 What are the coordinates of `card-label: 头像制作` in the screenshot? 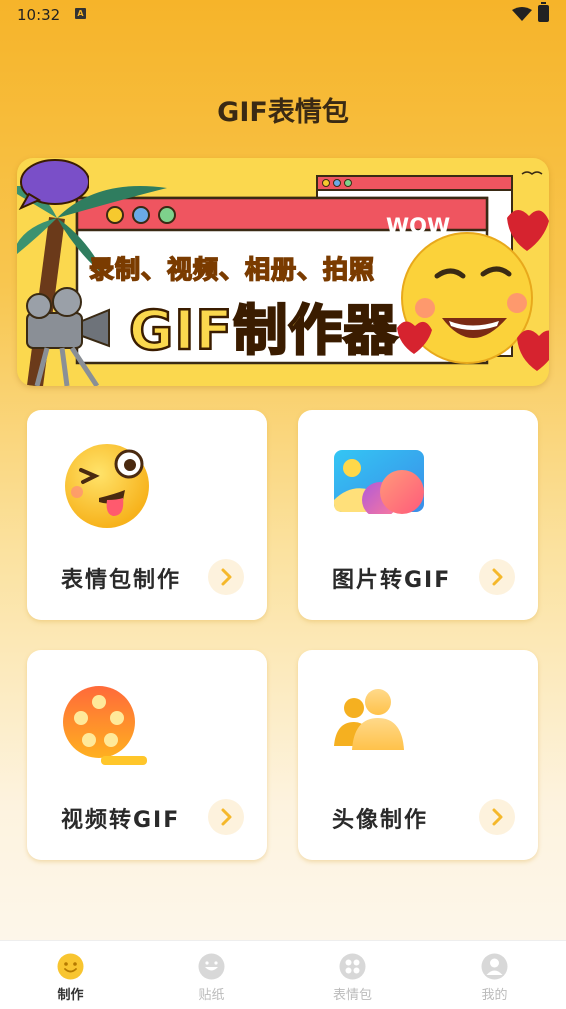 It's located at (380, 820).